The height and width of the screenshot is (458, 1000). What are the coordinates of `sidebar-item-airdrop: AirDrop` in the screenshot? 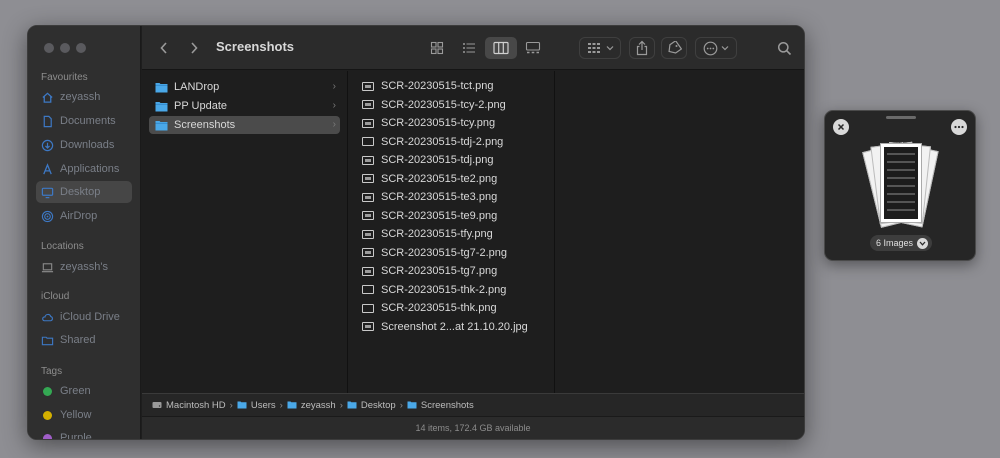 It's located at (84, 216).